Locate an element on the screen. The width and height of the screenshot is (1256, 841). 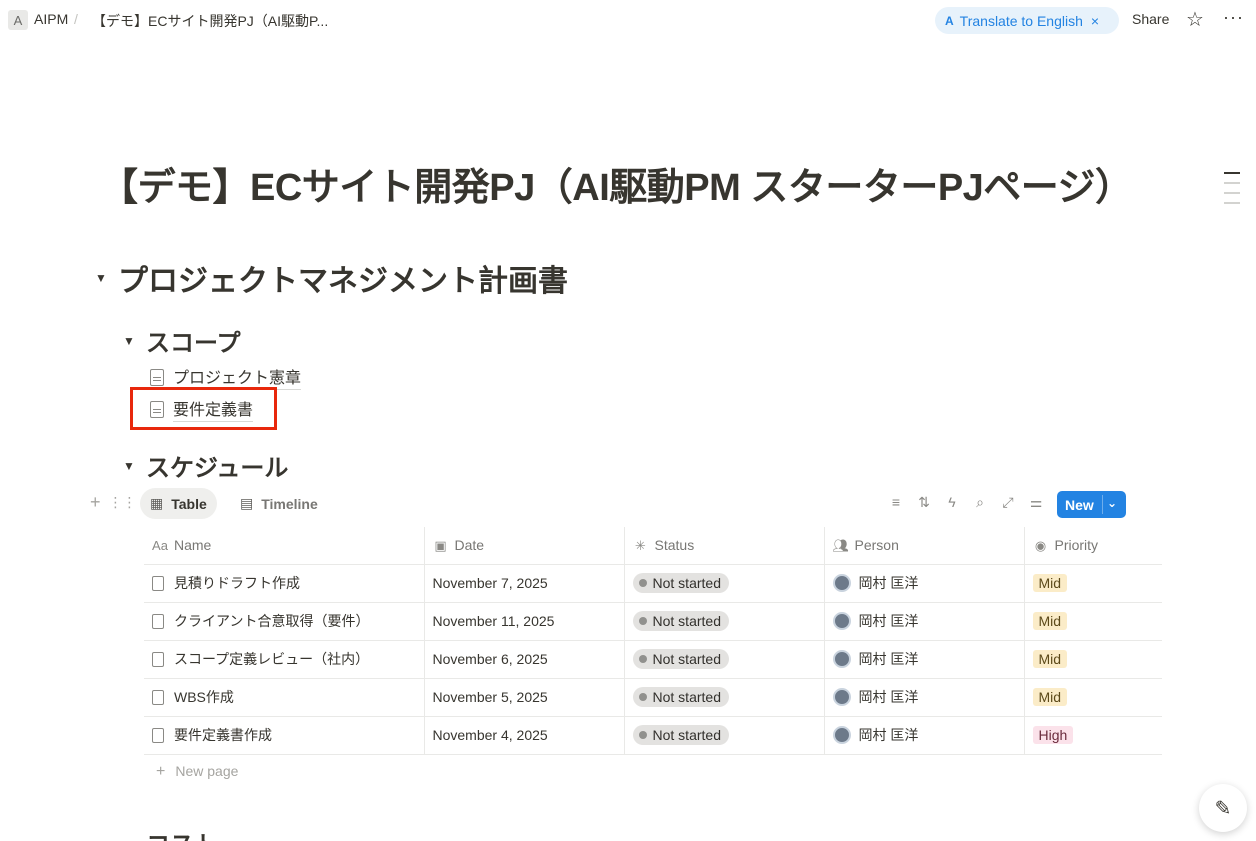
more-options-icon: ··· is located at coordinates (1233, 17).